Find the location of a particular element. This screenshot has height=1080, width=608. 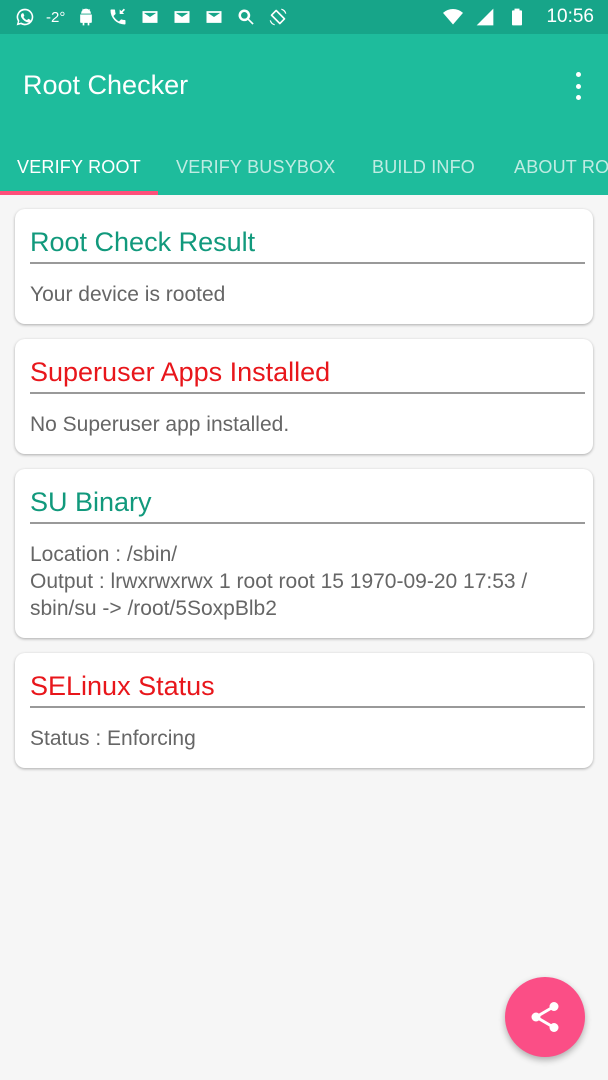

root-check-result-card: Root Check Result Your device is rooted is located at coordinates (304, 266).